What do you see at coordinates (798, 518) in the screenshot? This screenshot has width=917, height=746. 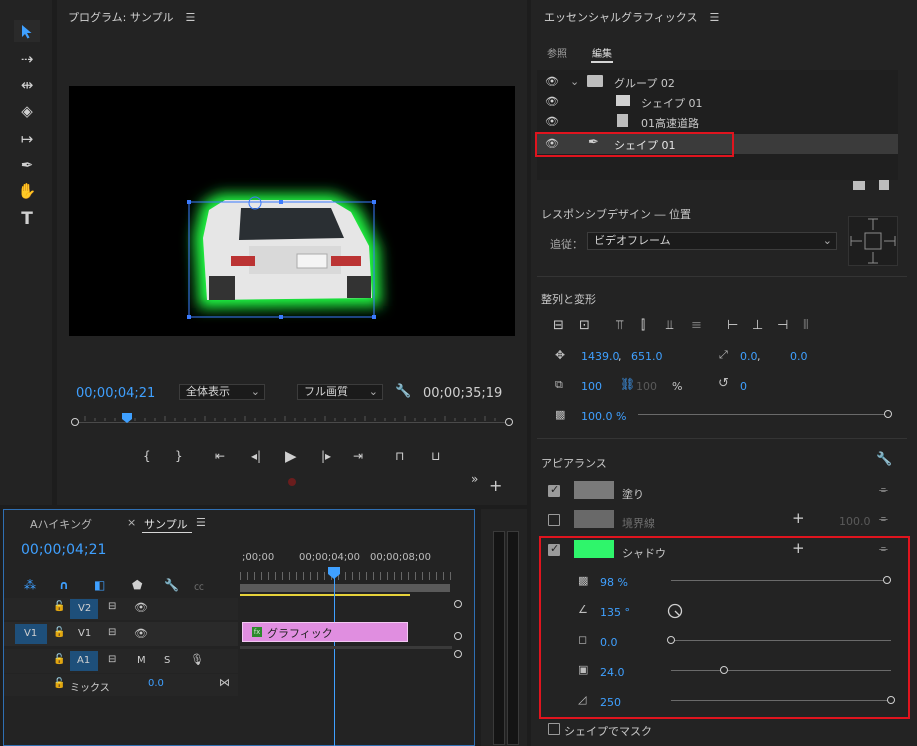 I see `add-stroke-plus-icon: +` at bounding box center [798, 518].